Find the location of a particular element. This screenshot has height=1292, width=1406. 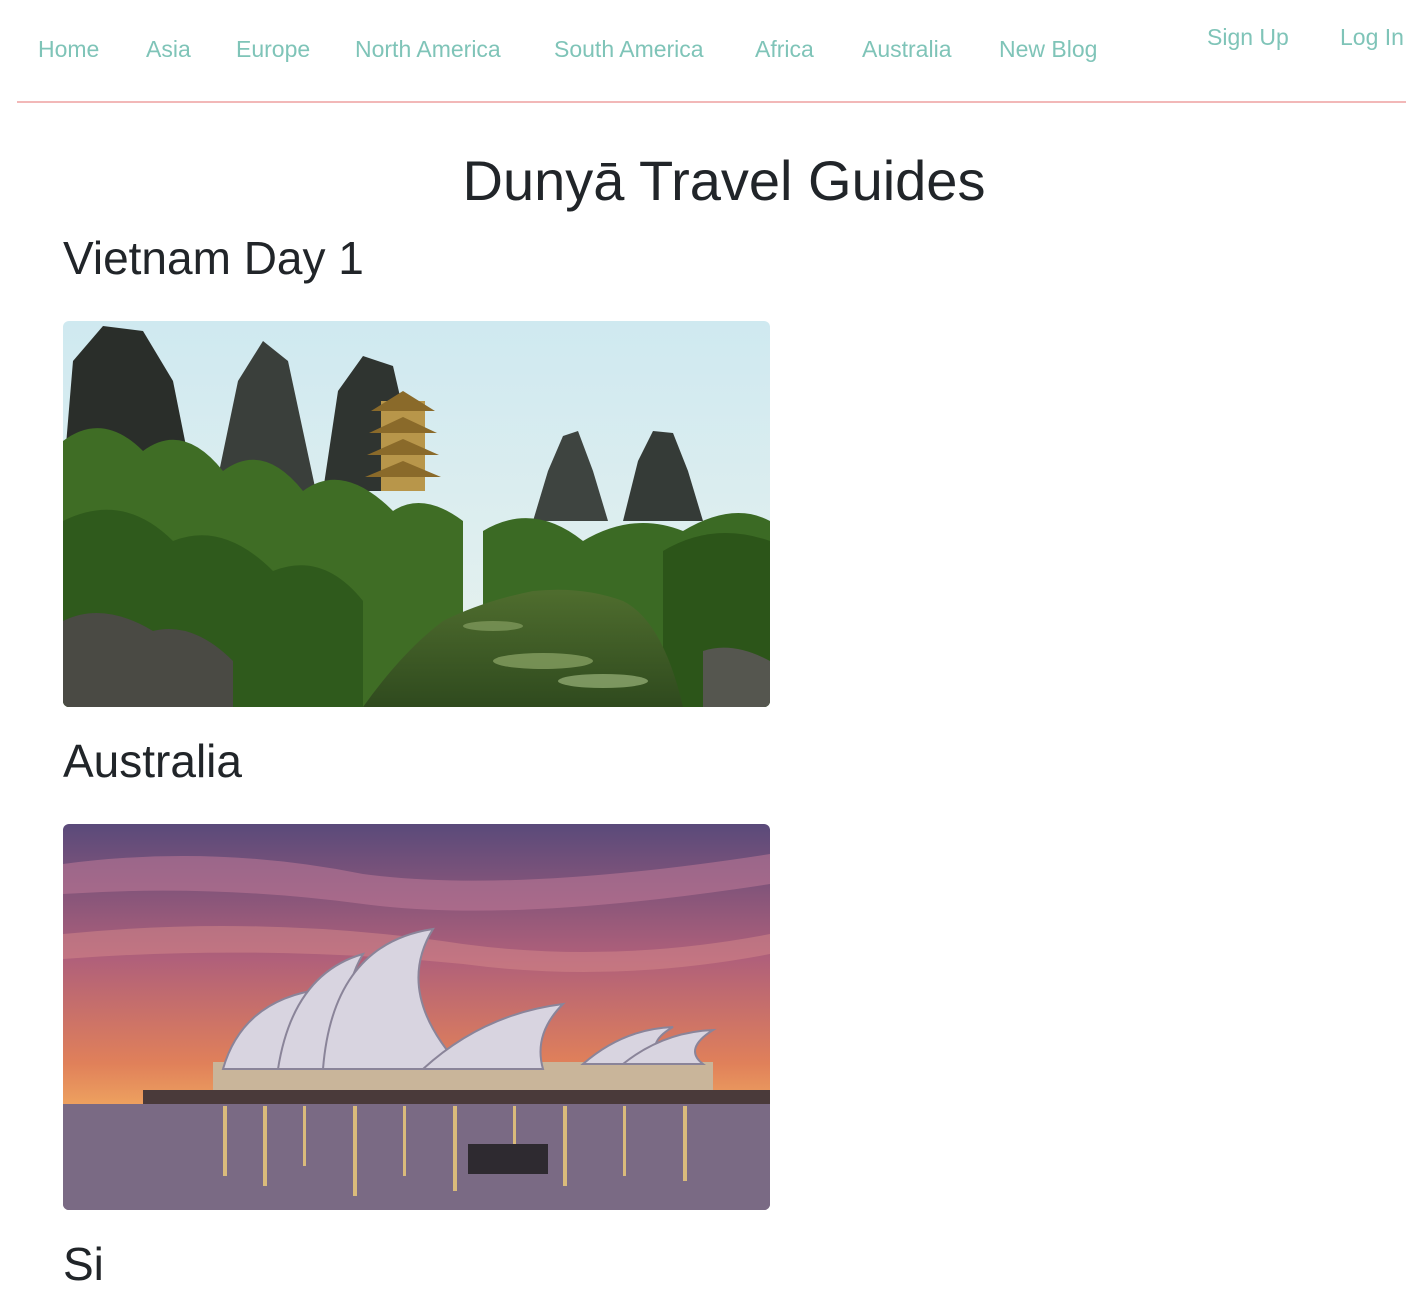

nav-link-europe: Europe is located at coordinates (273, 49).